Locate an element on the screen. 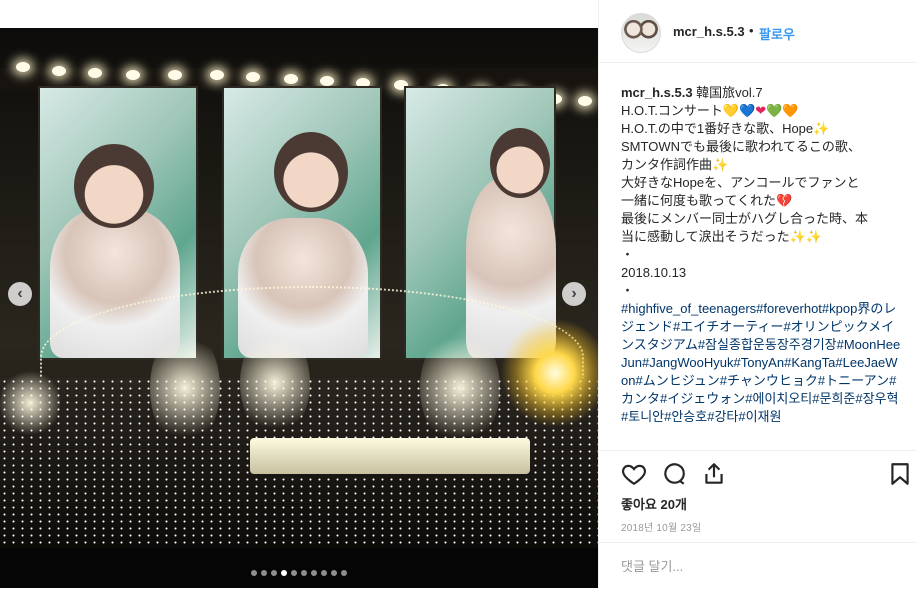 The height and width of the screenshot is (589, 917). chevron-left-icon: ‹ is located at coordinates (20, 293).